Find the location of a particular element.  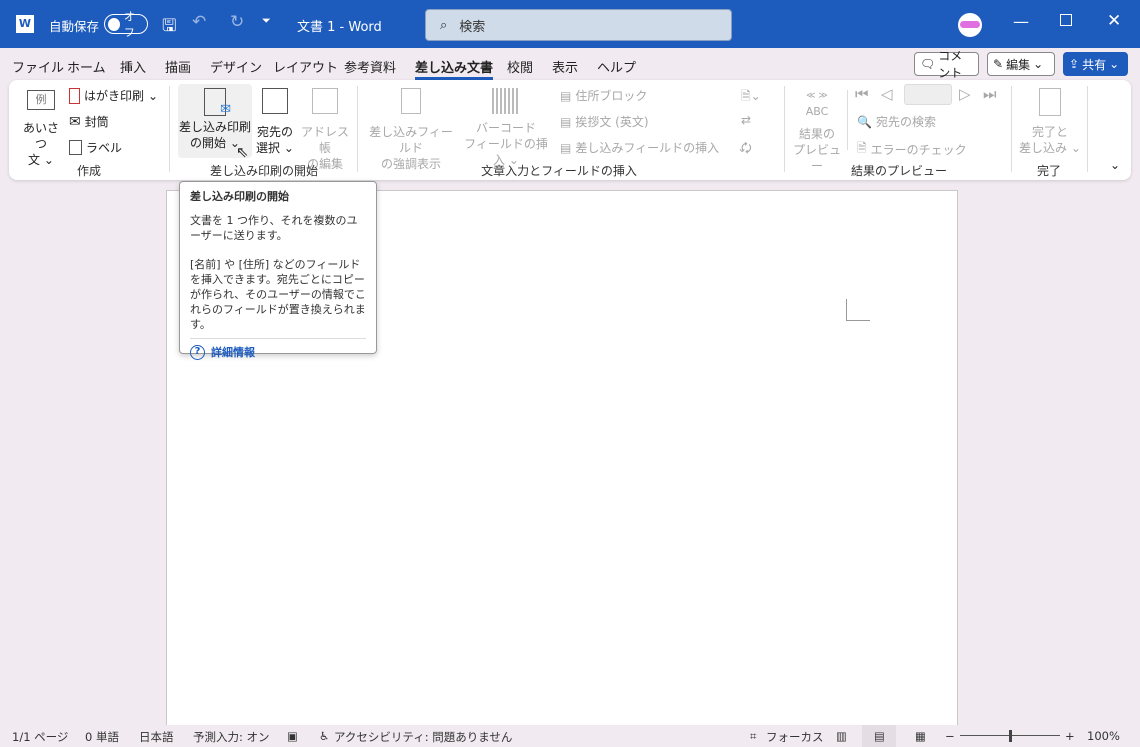

tab-review: 校閲 is located at coordinates (520, 66).